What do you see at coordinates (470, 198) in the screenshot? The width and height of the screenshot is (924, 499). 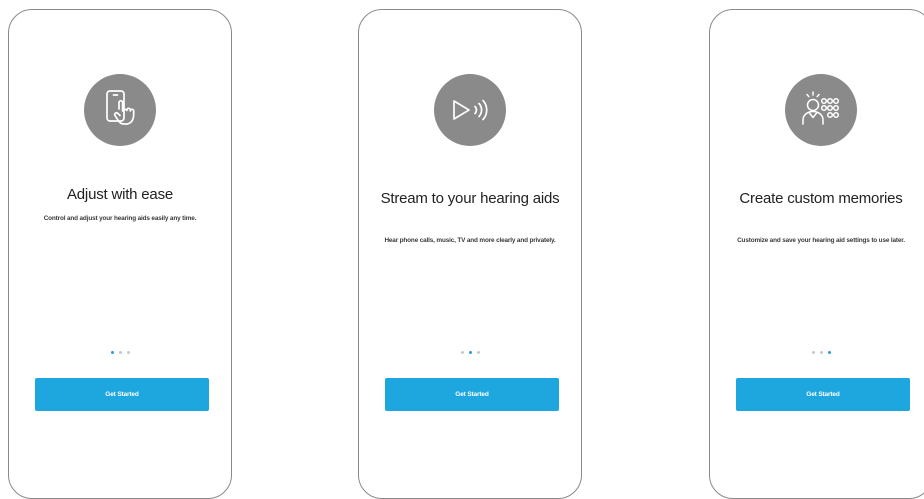 I see `screen-title: Stream to your hearing aids` at bounding box center [470, 198].